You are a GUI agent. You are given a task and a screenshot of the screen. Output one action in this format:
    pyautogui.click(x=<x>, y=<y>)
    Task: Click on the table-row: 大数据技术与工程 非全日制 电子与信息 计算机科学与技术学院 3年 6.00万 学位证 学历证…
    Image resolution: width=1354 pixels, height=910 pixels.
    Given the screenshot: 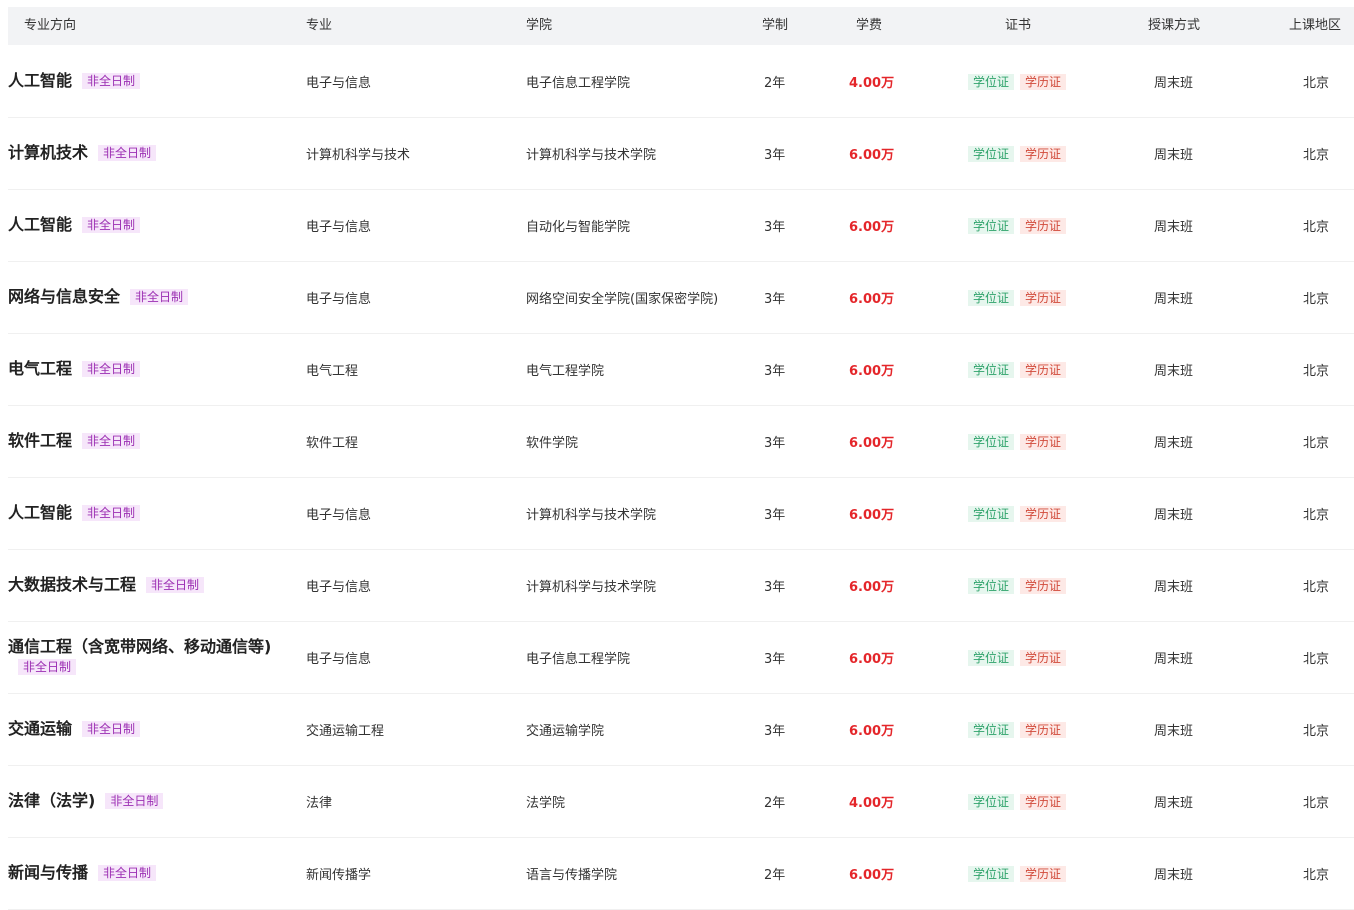 What is the action you would take?
    pyautogui.click(x=681, y=586)
    